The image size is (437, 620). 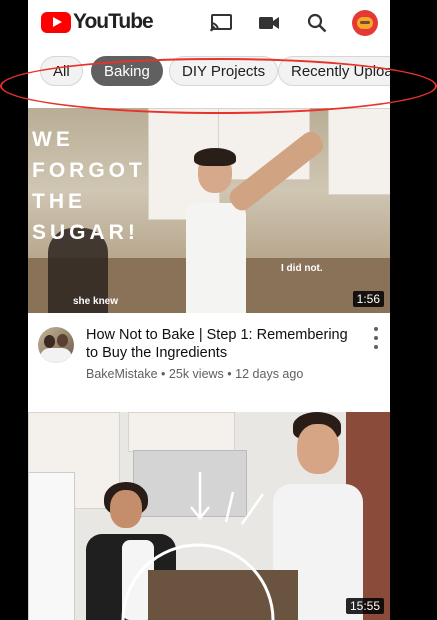 I want to click on youtube-logo: YouTube, so click(x=97, y=22).